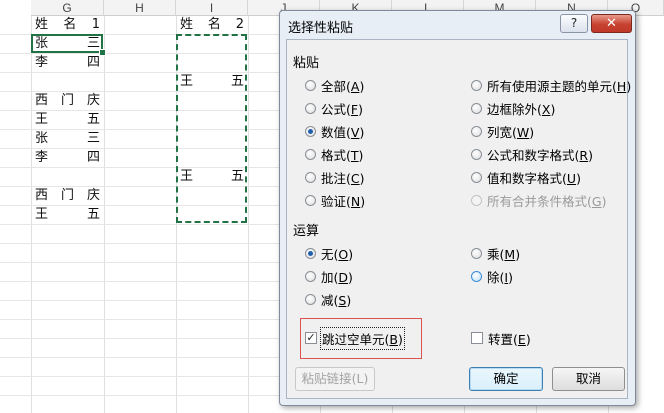 This screenshot has width=664, height=413. I want to click on skip-blanks-checkbox: ✓ 跳过空单元(B), so click(355, 338).